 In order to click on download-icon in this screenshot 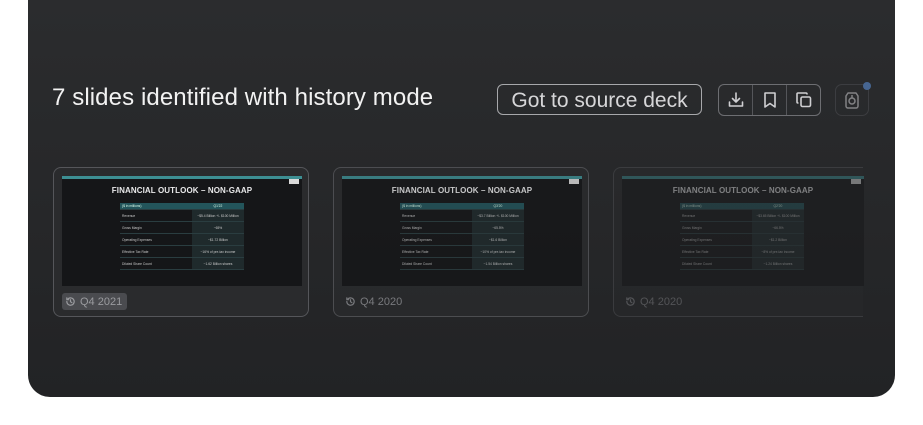, I will do `click(735, 99)`.